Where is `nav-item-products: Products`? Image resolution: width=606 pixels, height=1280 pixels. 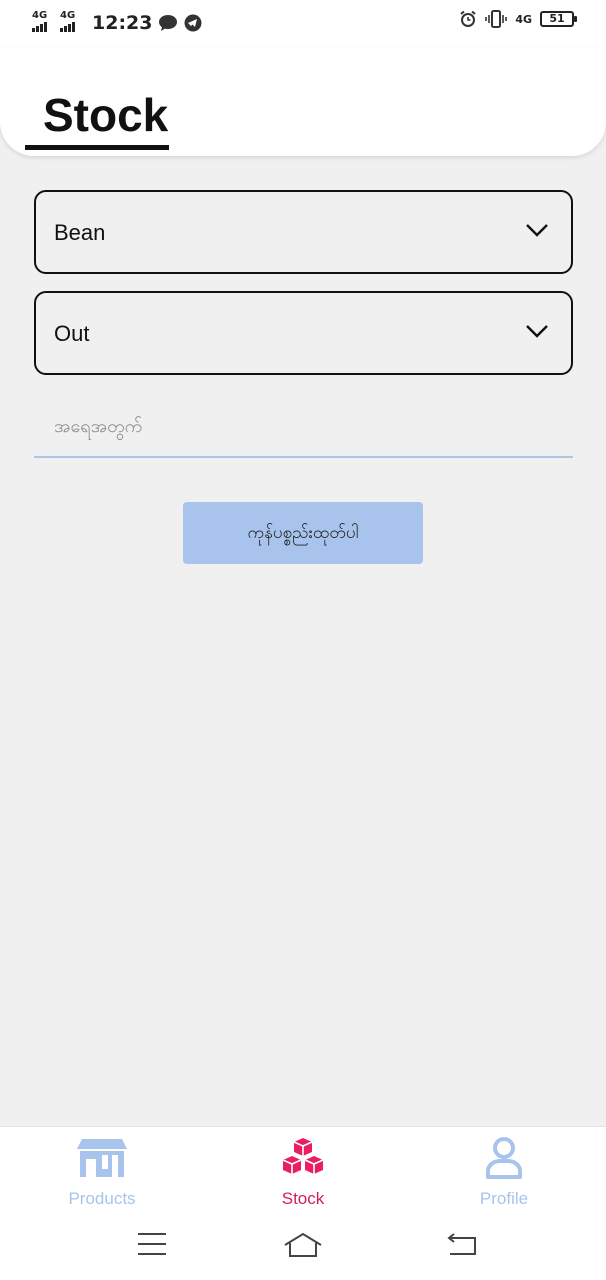 nav-item-products: Products is located at coordinates (102, 1172).